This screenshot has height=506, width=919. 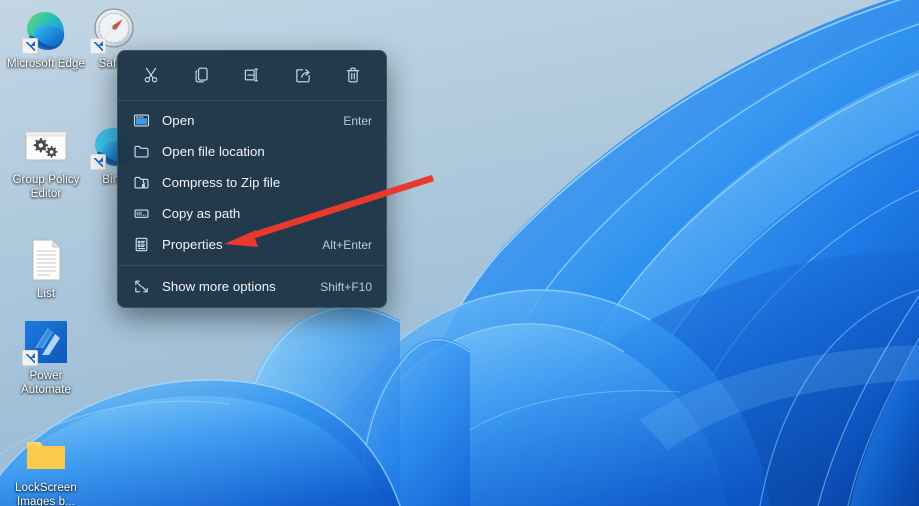 I want to click on rename-icon, so click(x=252, y=75).